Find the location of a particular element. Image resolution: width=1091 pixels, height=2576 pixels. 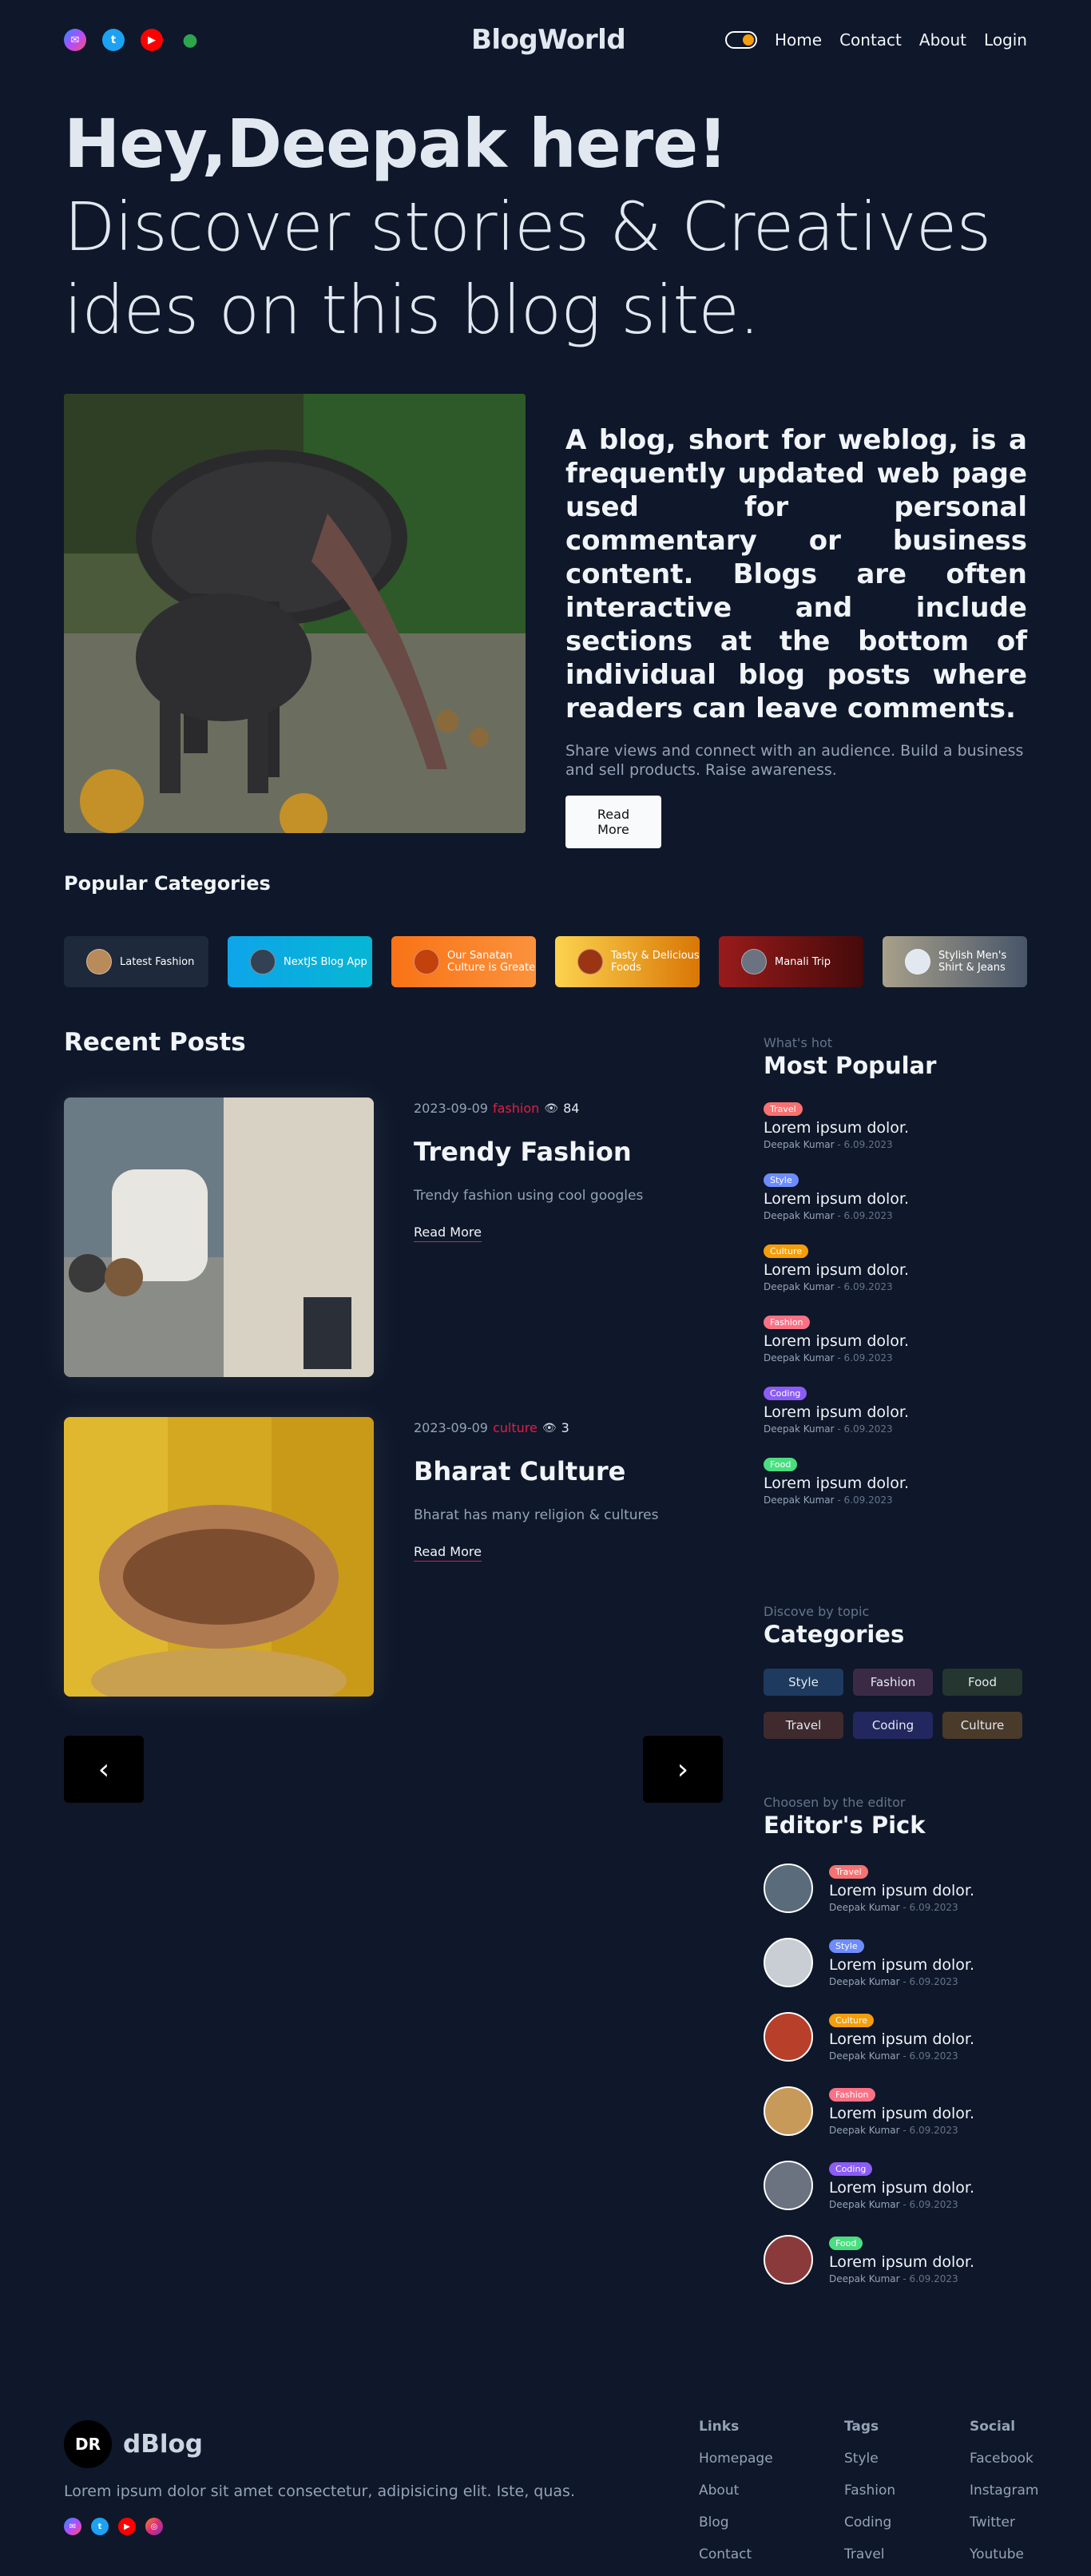

post-image-fashion is located at coordinates (219, 1237).